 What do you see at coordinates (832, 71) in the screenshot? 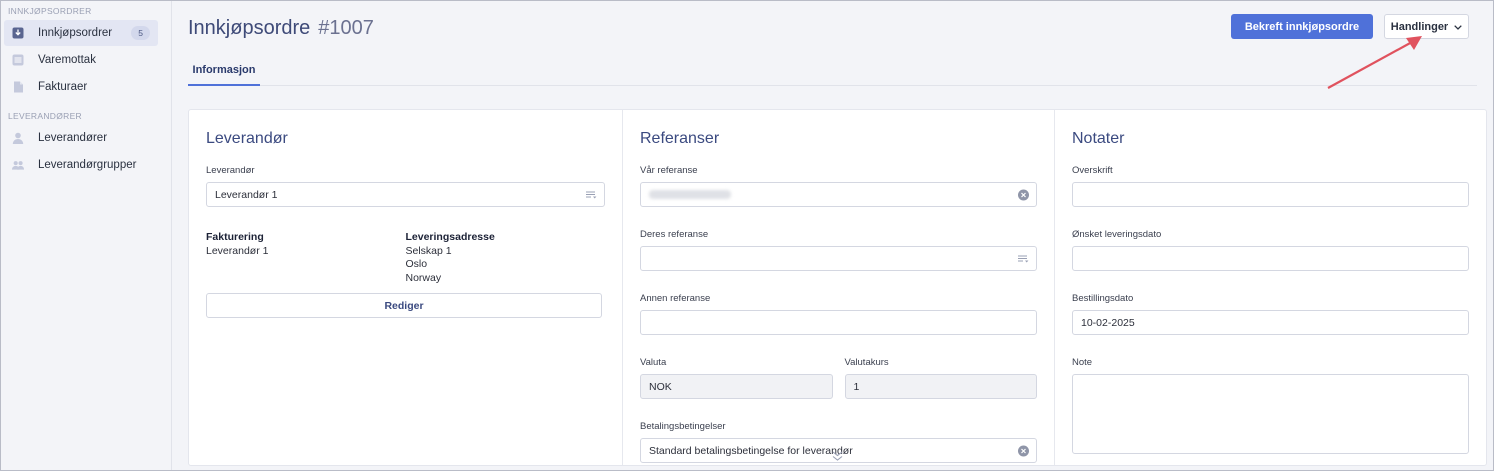
I see `tab-bar: Informasjon` at bounding box center [832, 71].